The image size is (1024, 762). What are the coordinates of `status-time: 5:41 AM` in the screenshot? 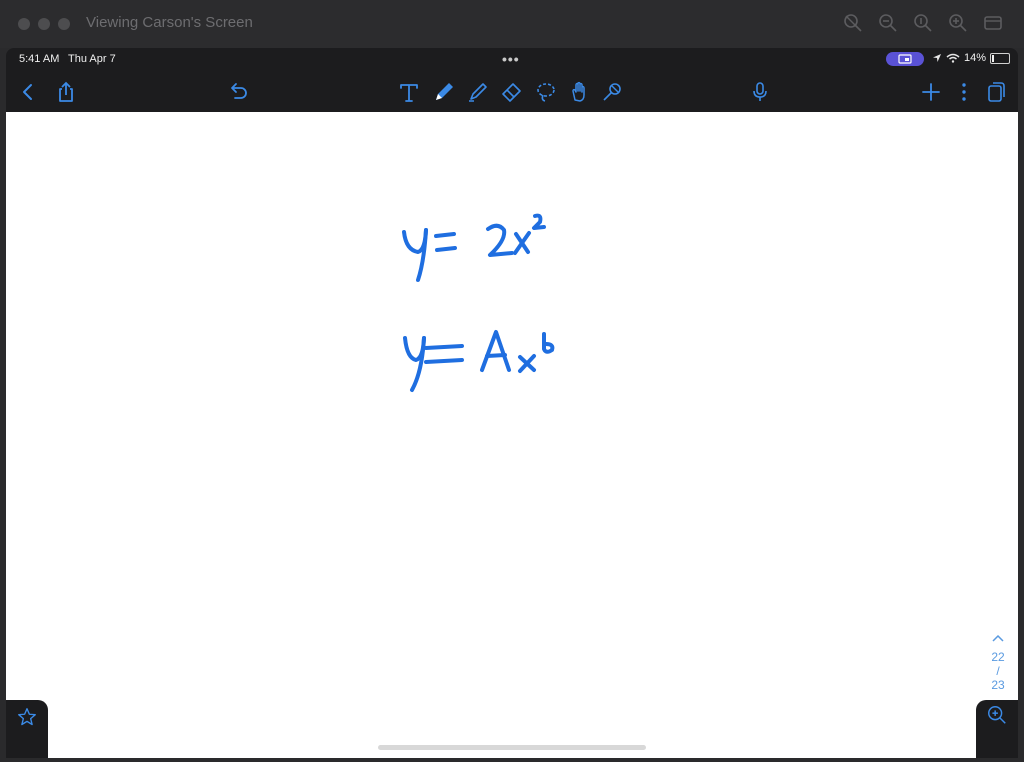 It's located at (39, 59).